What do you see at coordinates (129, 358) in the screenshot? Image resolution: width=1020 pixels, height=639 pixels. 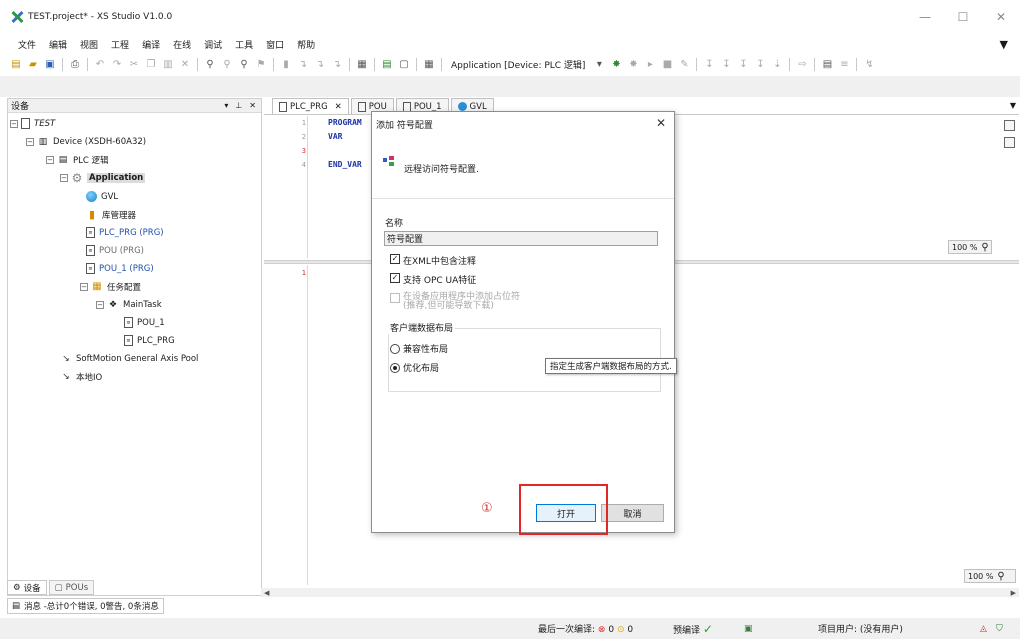 I see `tree-node-axis-pool: ↘ SoftMotion General Axis Pool` at bounding box center [129, 358].